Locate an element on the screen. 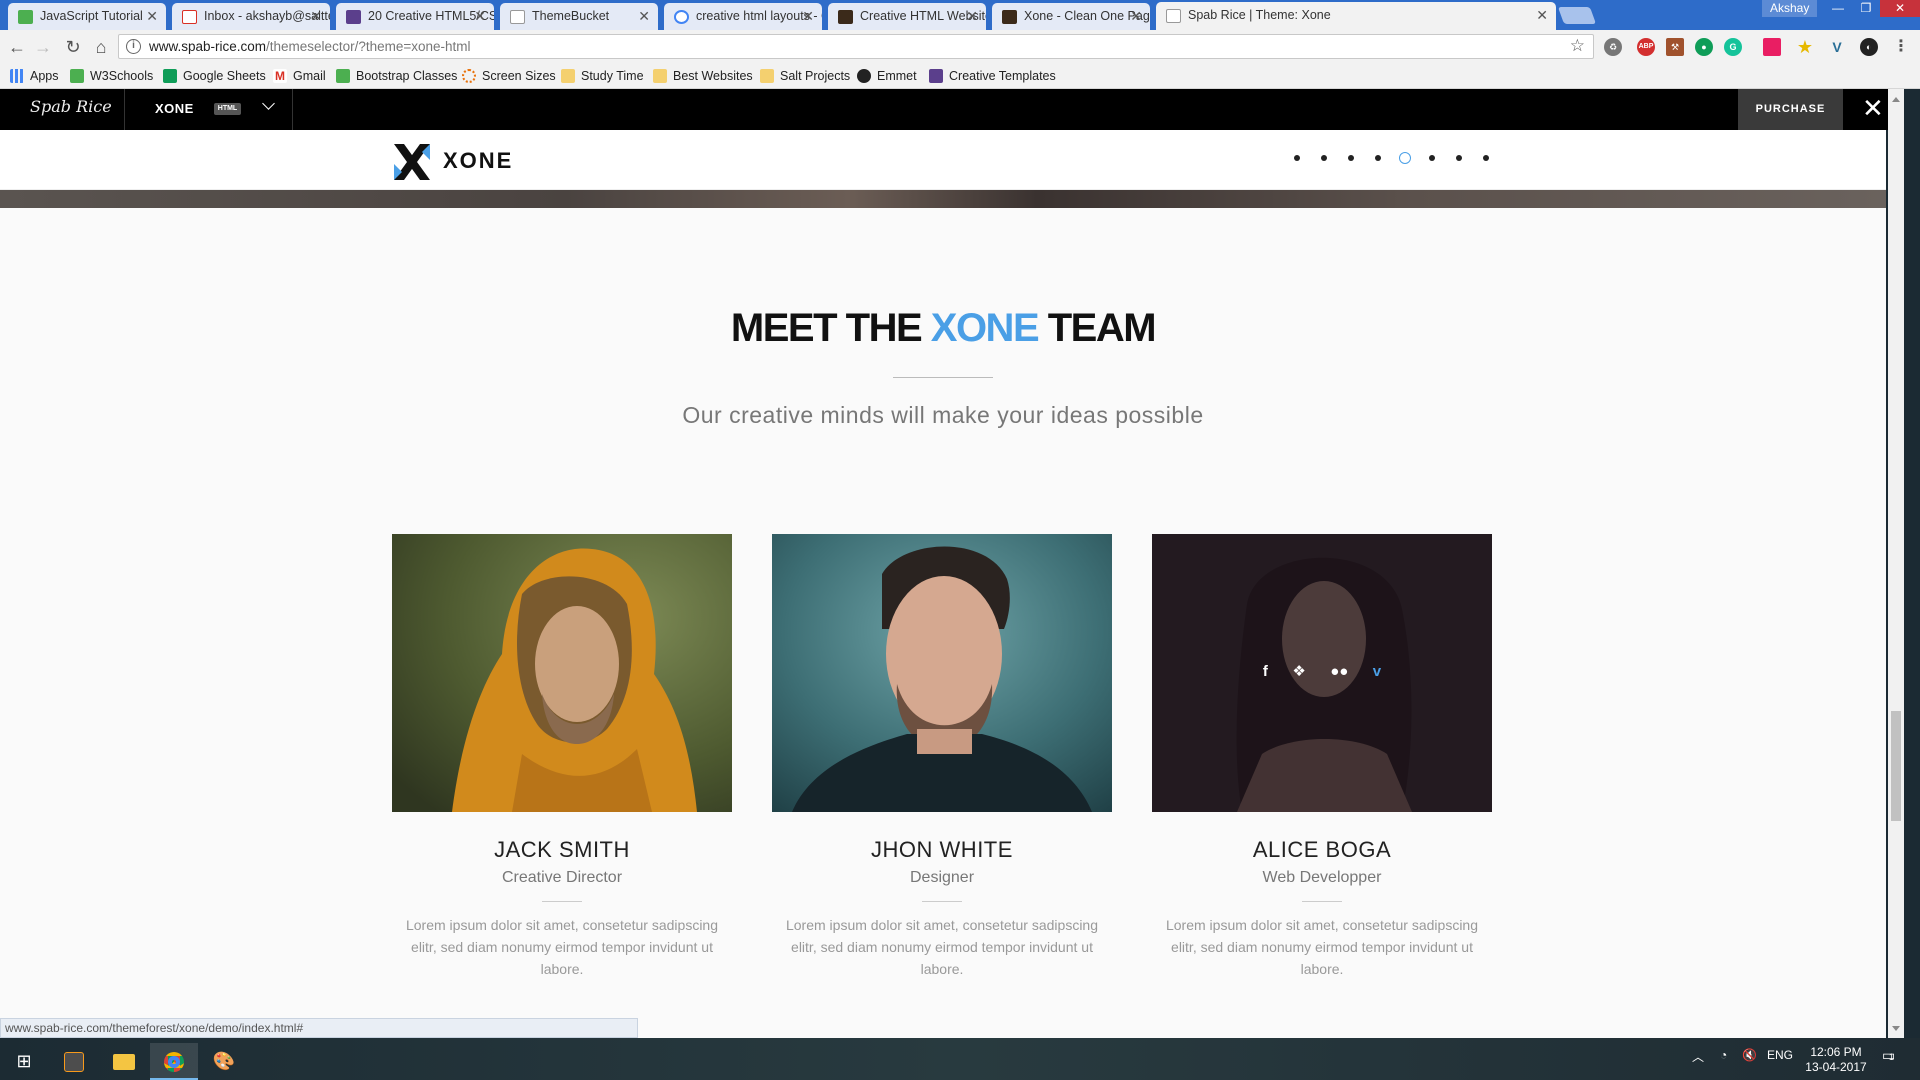  new-tab-button is located at coordinates (1577, 15).